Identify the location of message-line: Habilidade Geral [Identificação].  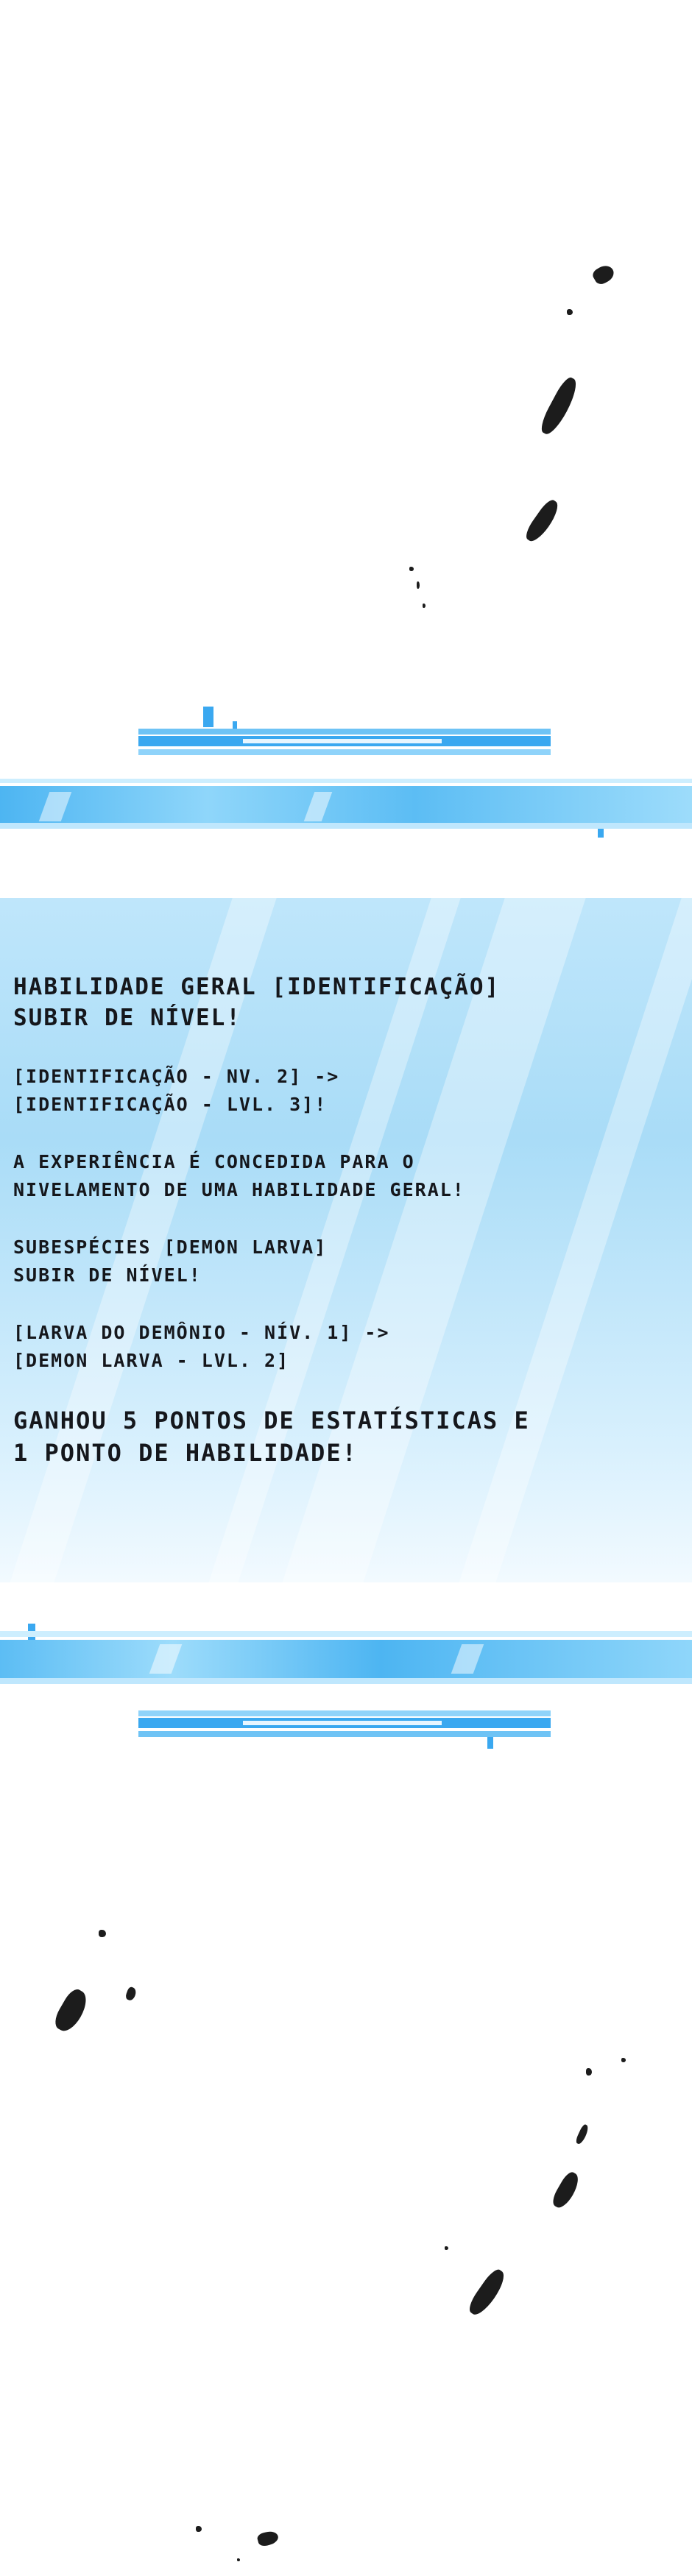
(257, 987).